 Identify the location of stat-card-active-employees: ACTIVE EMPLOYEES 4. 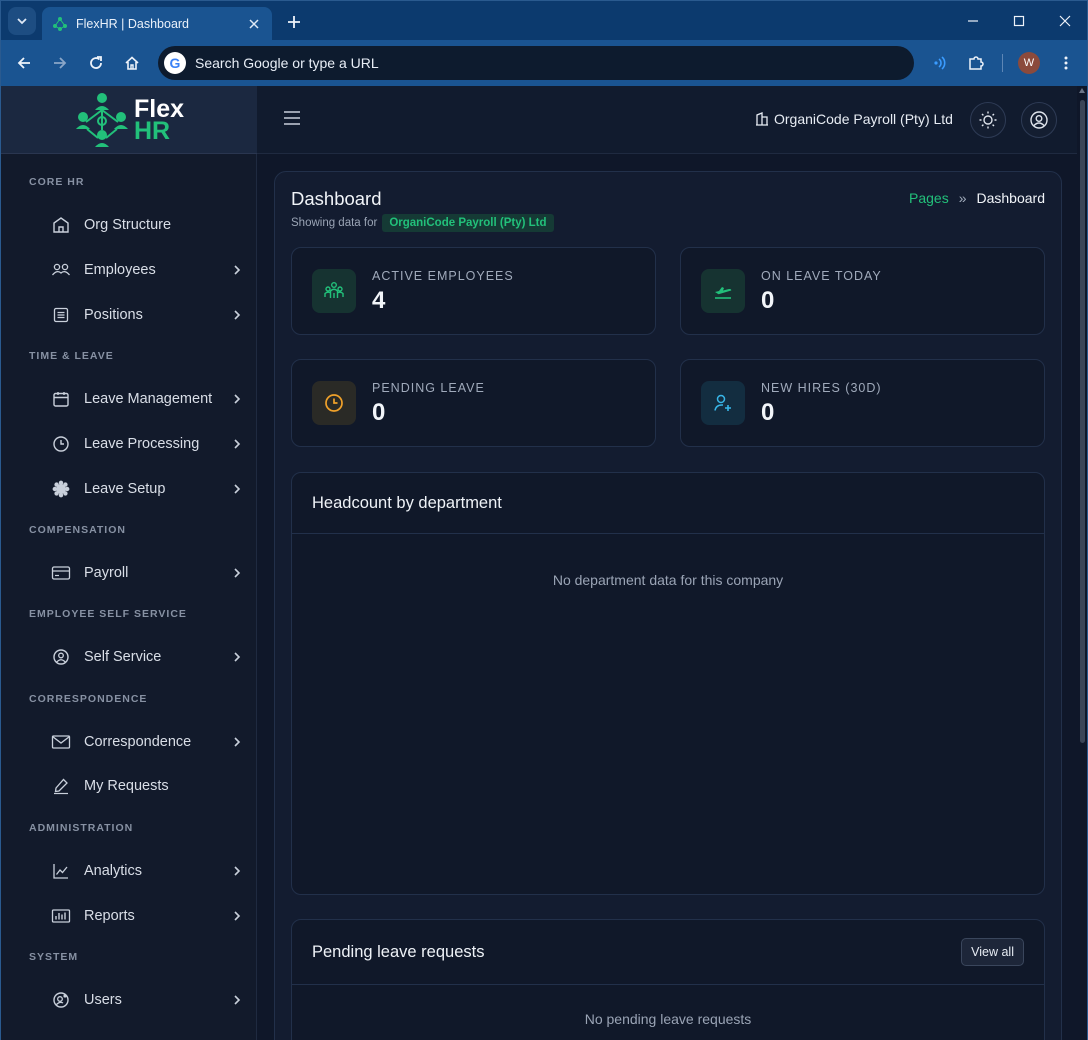
(473, 291).